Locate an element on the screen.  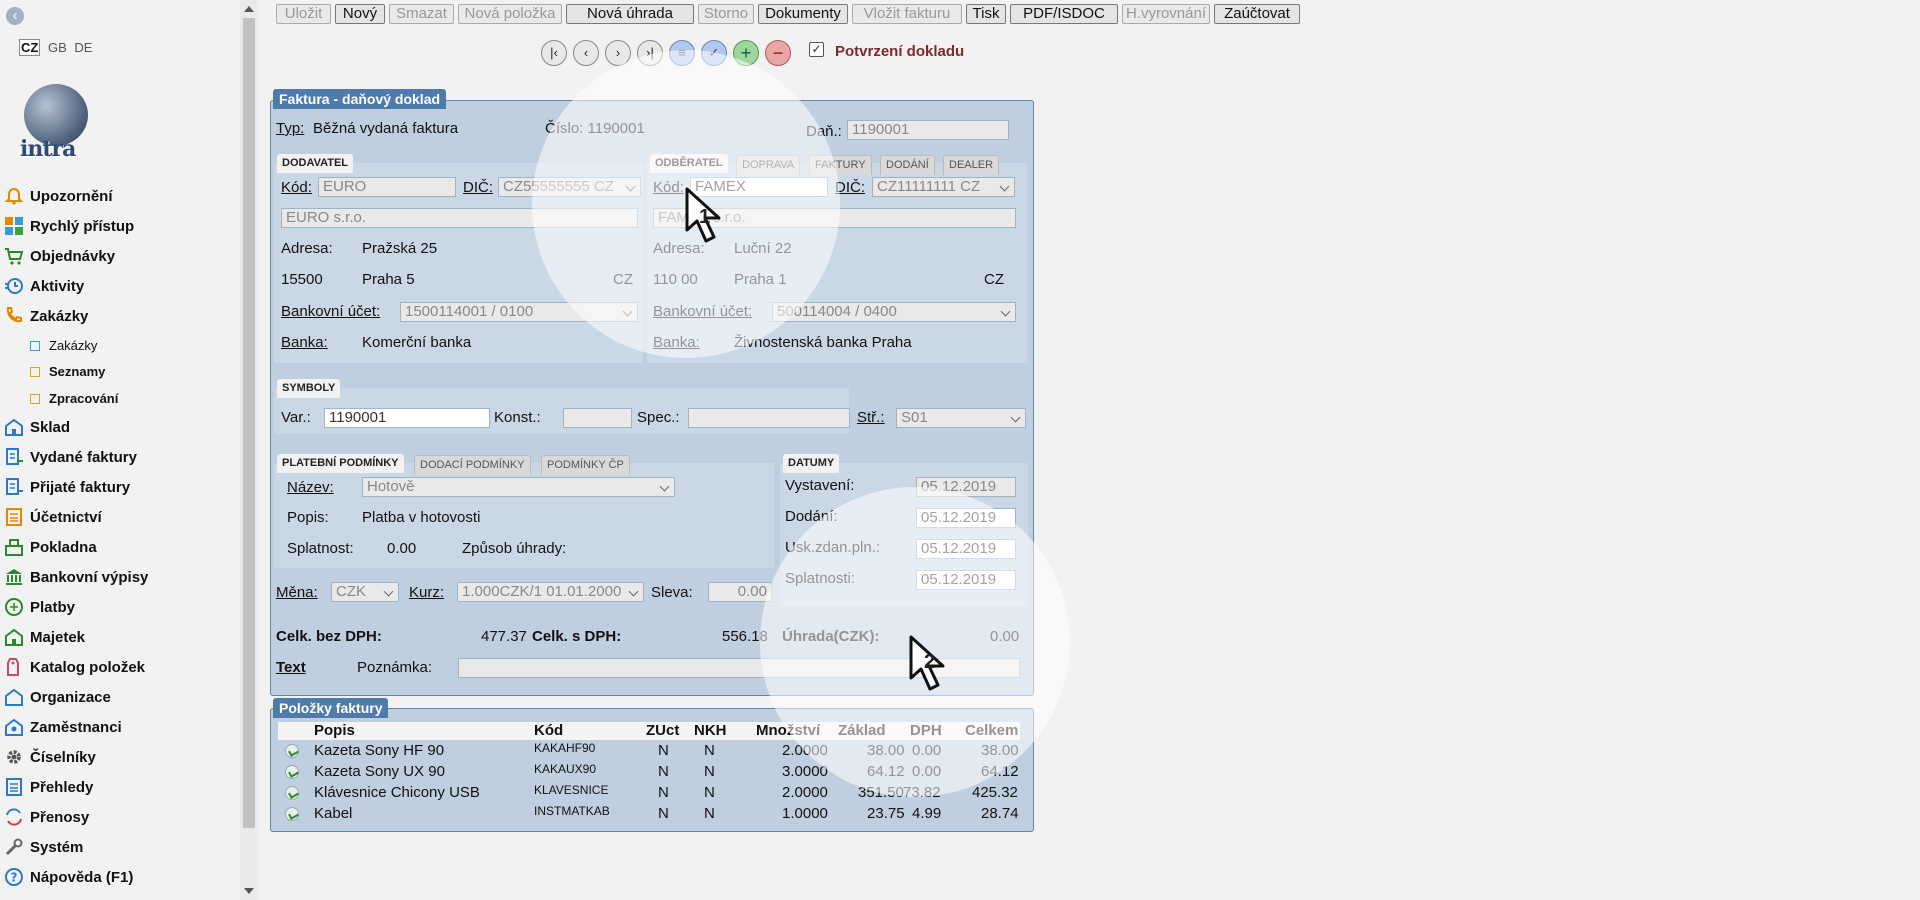
sidebar-item-pokladna: Pokladna is located at coordinates (120, 547).